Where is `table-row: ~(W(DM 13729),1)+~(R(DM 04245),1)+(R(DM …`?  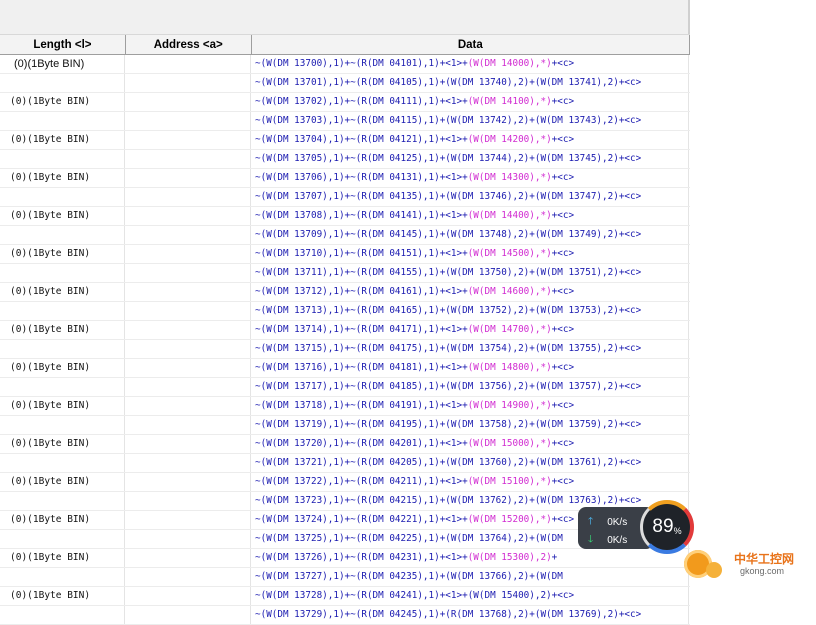
table-row: ~(W(DM 13729),1)+~(R(DM 04245),1)+(R(DM … is located at coordinates (345, 615).